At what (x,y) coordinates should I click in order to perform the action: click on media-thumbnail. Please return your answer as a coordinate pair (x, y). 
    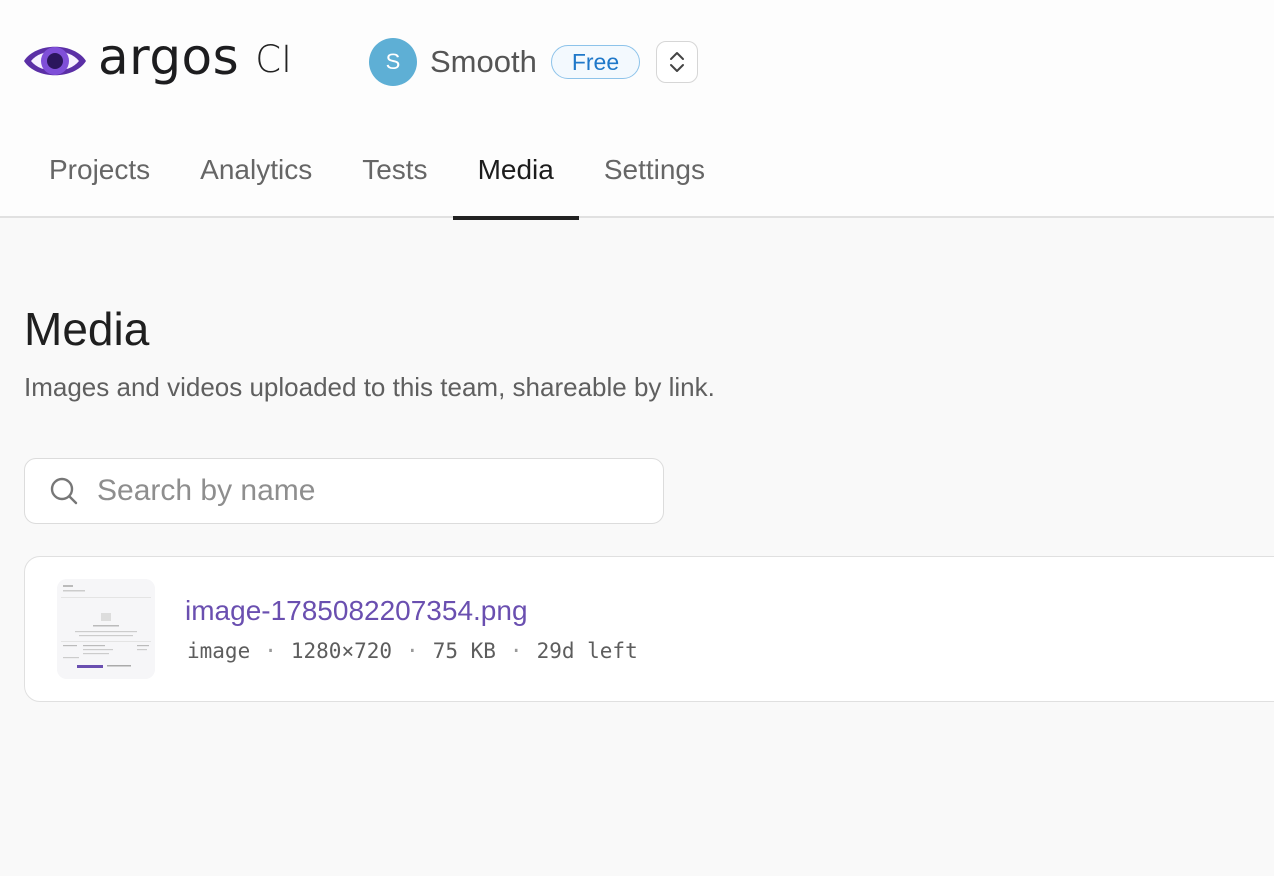
    Looking at the image, I should click on (106, 629).